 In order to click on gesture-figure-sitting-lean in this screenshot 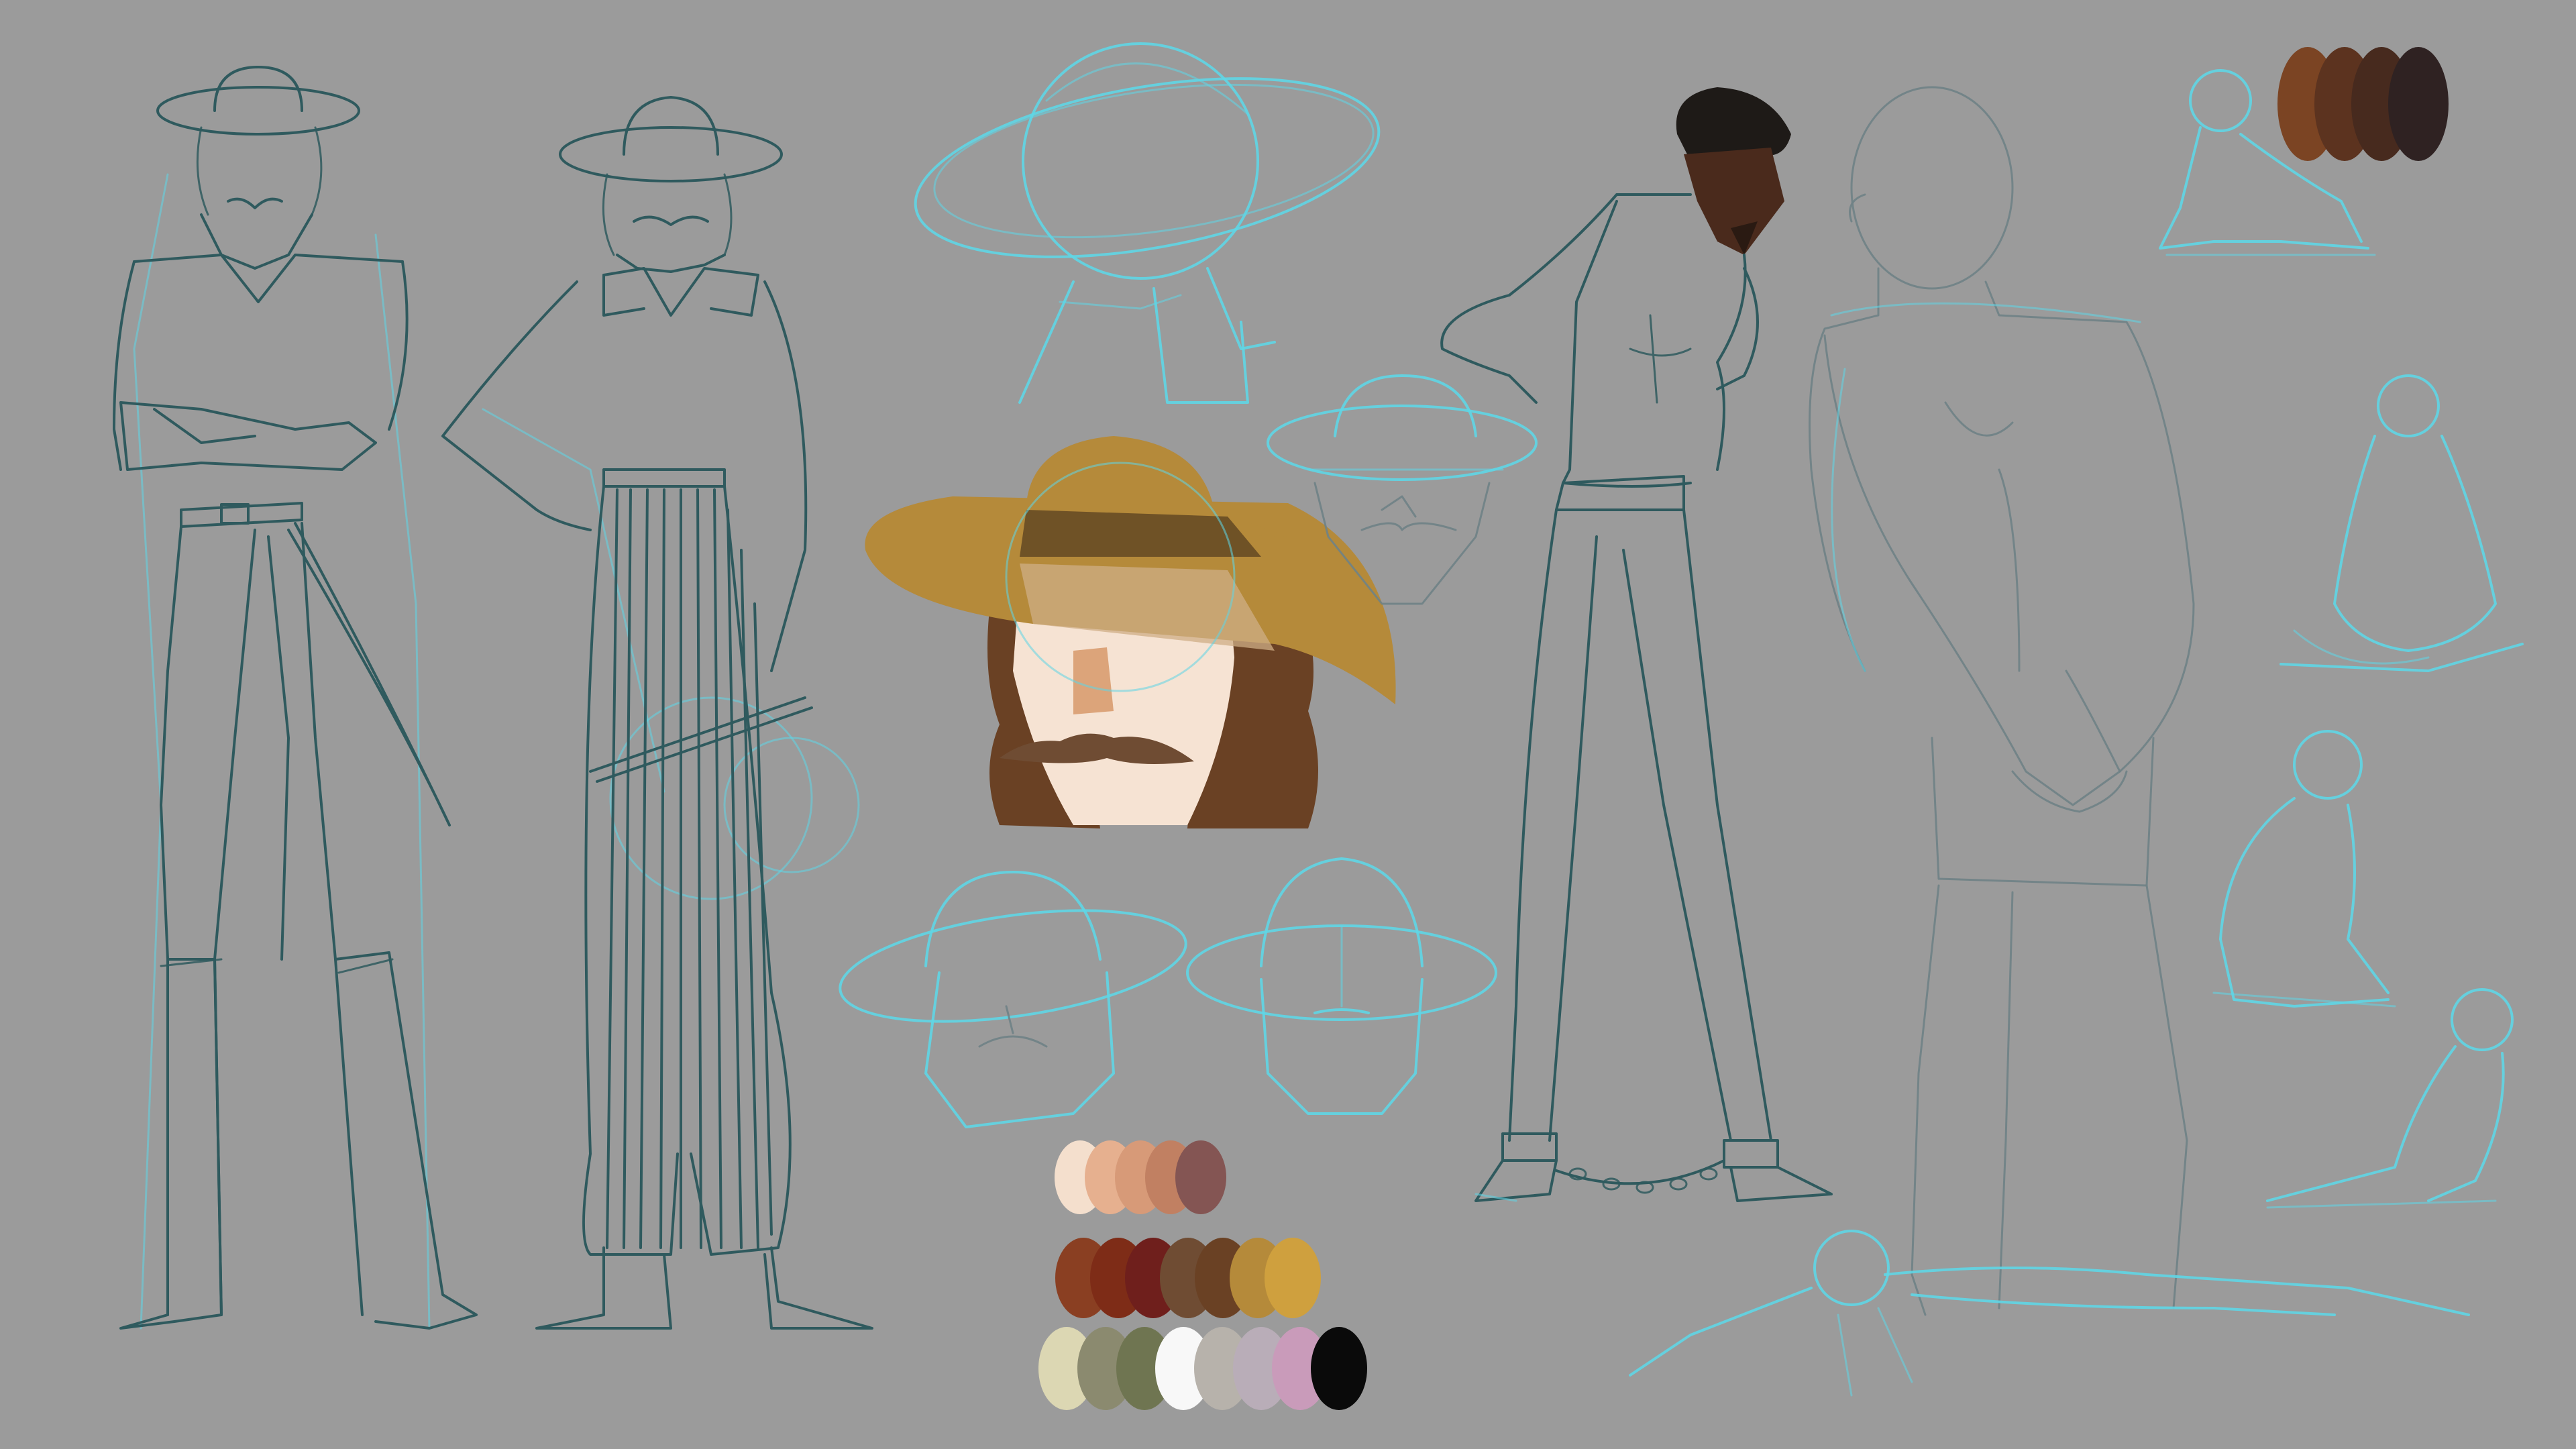, I will do `click(2390, 1098)`.